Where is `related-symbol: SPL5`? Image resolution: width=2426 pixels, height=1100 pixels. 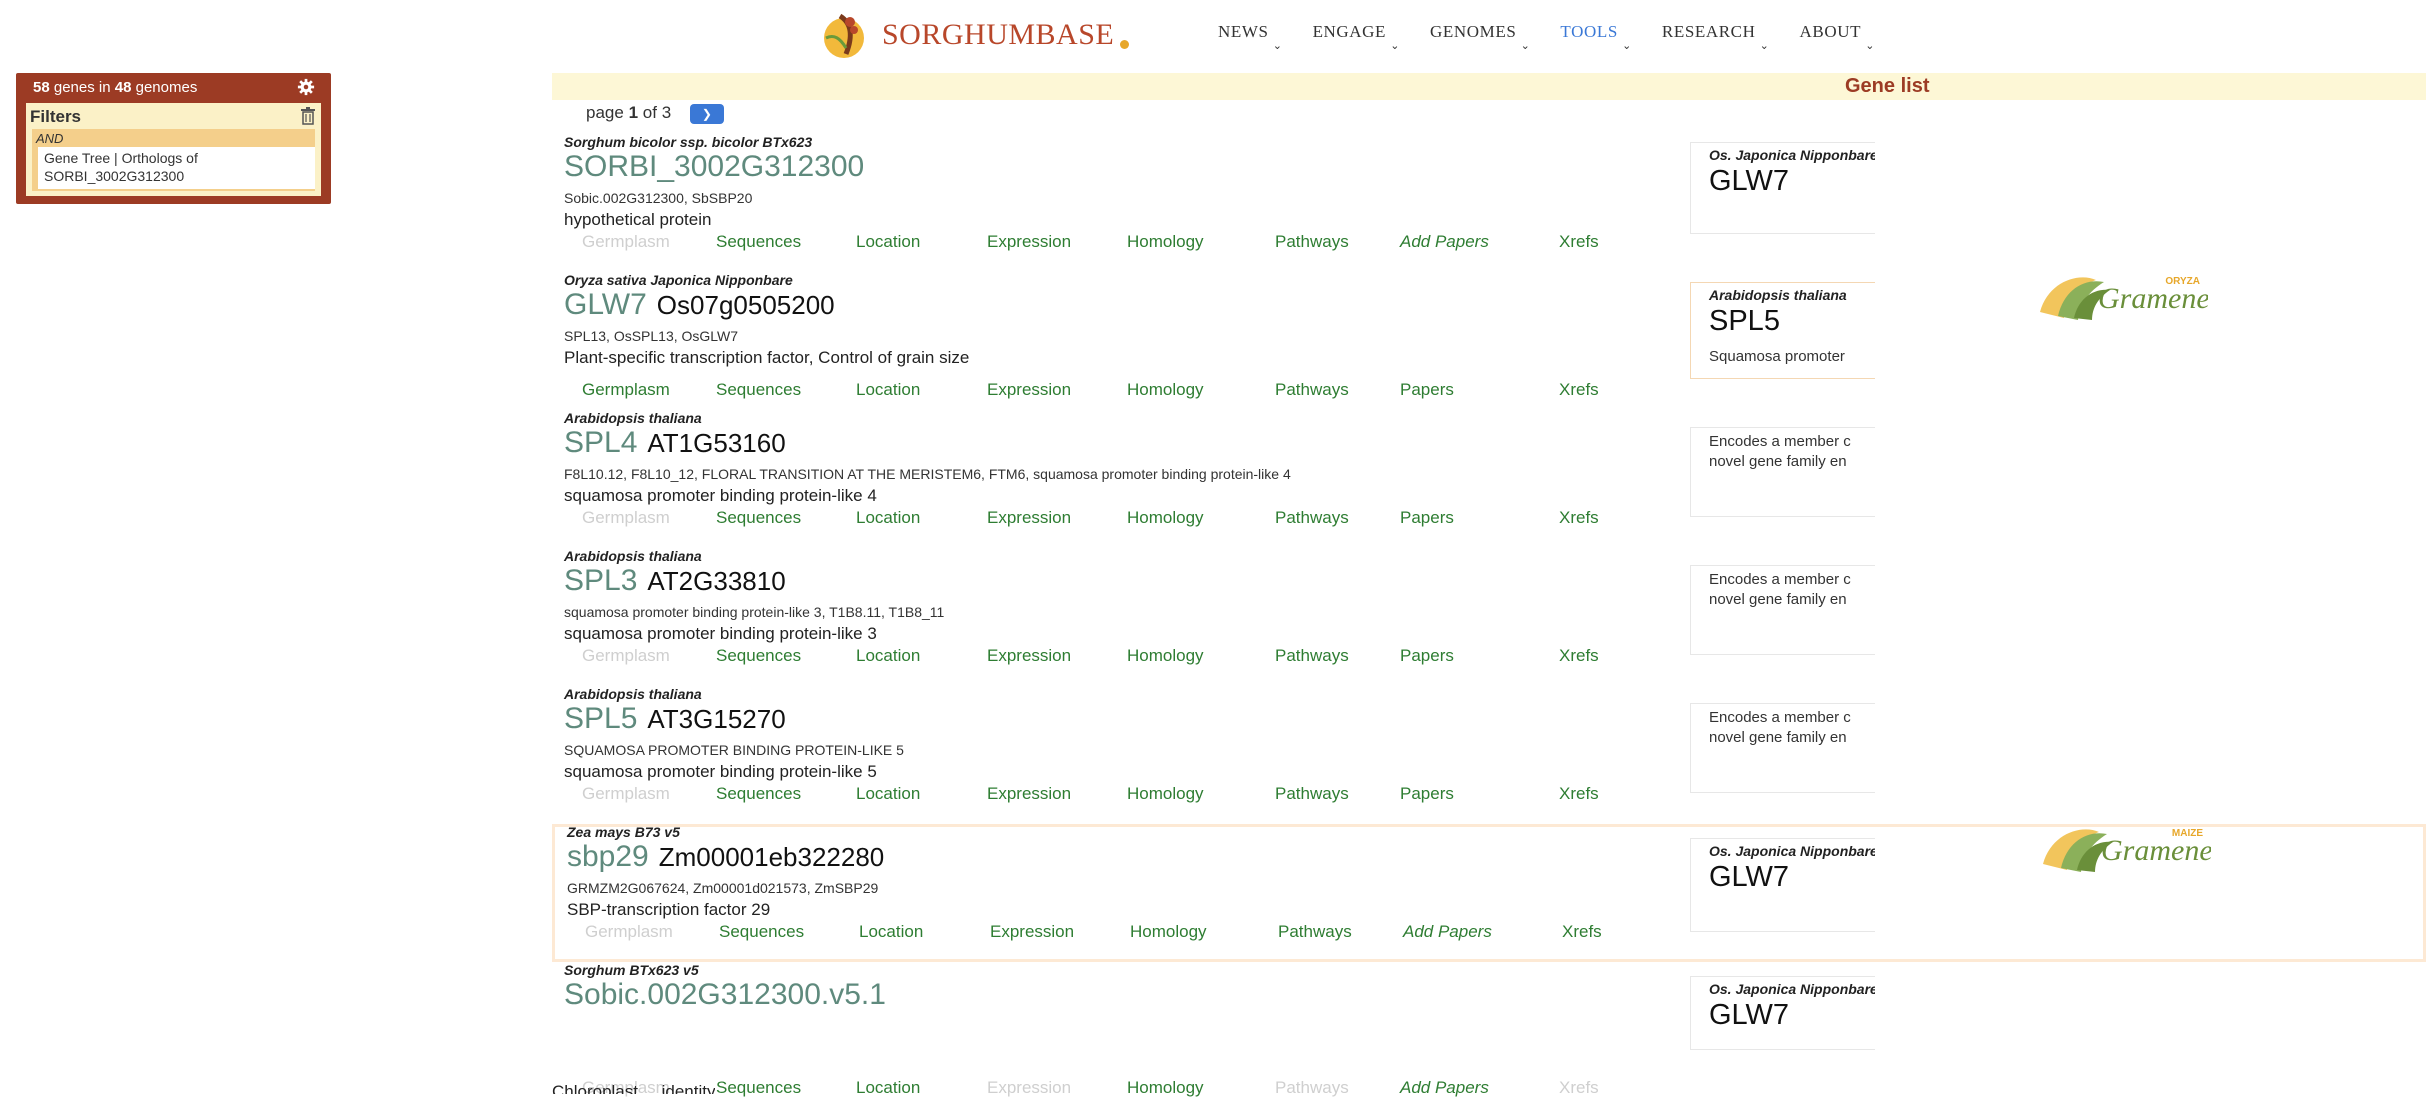
related-symbol: SPL5 is located at coordinates (1744, 321).